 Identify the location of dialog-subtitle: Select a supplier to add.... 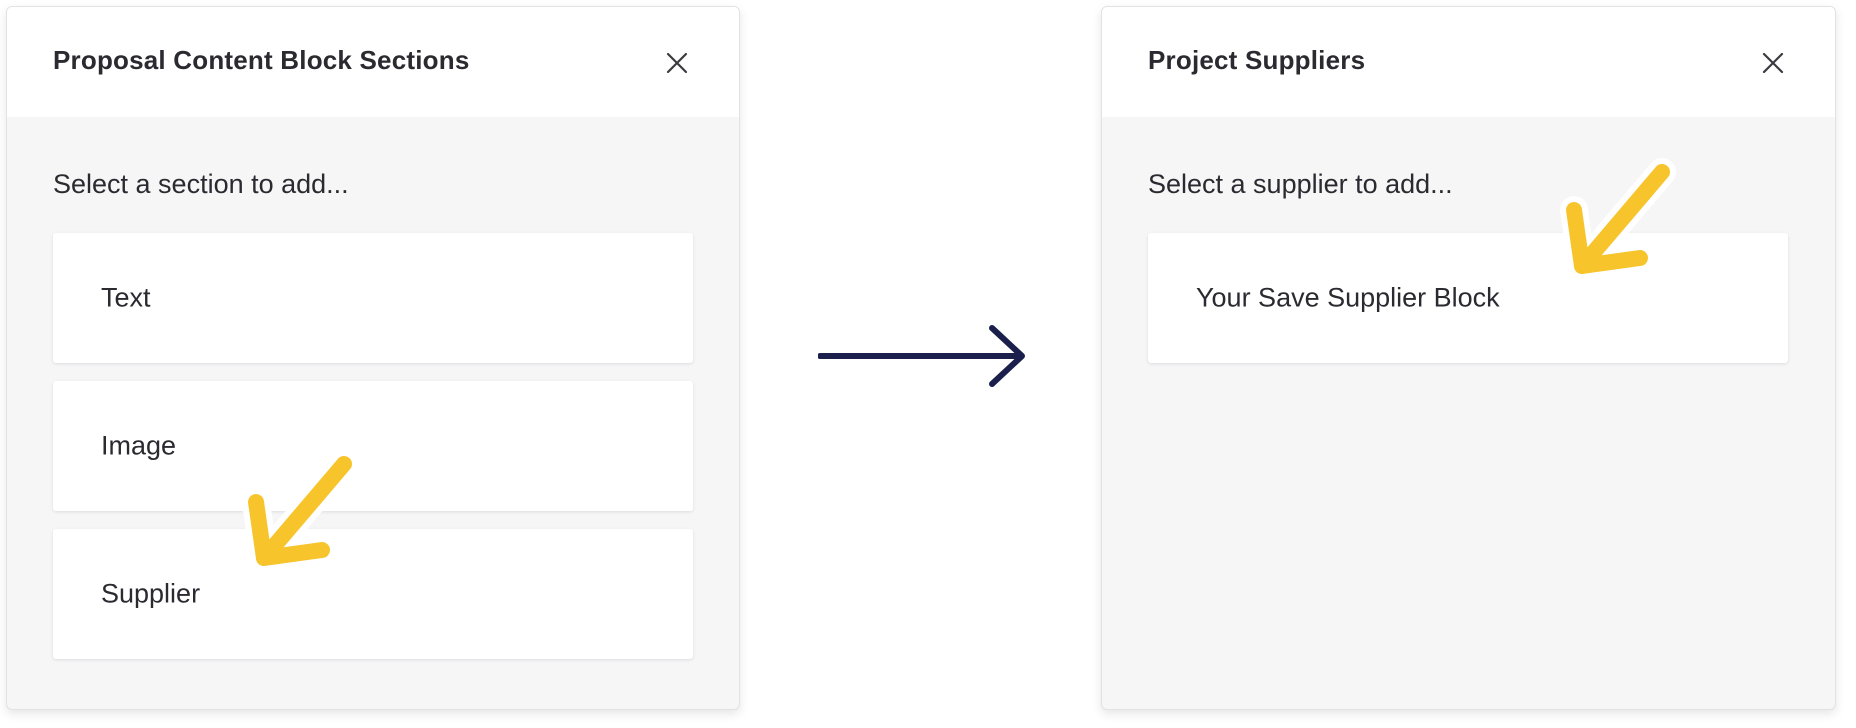
(1300, 184).